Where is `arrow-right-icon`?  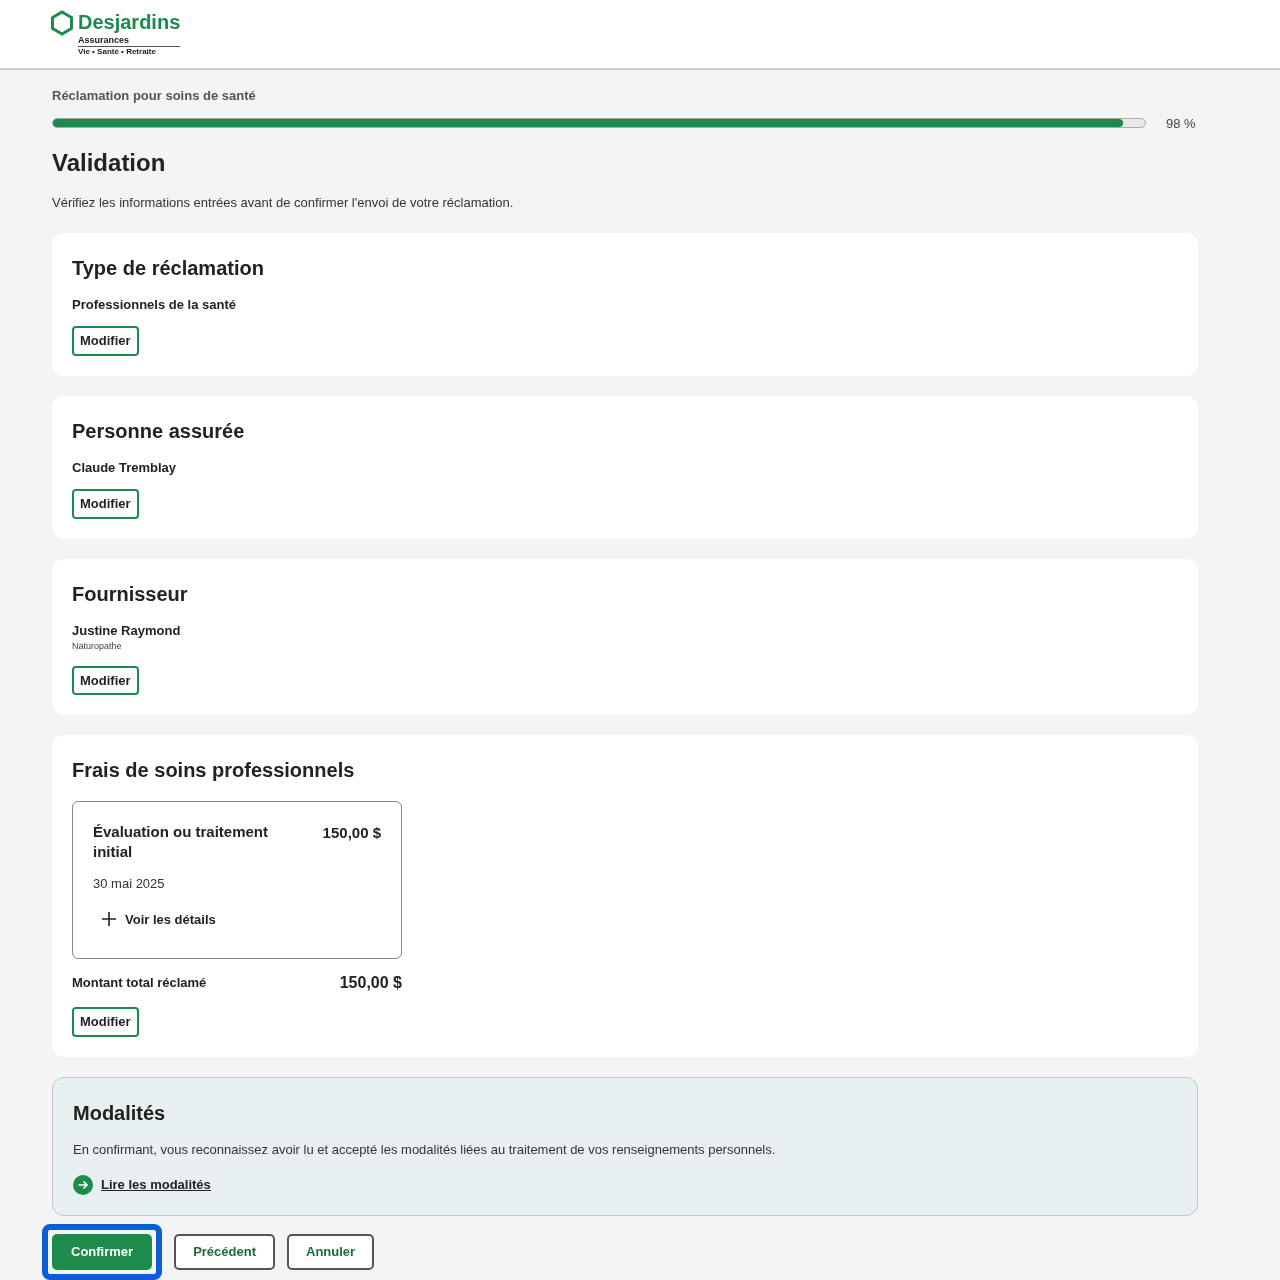 arrow-right-icon is located at coordinates (83, 1185).